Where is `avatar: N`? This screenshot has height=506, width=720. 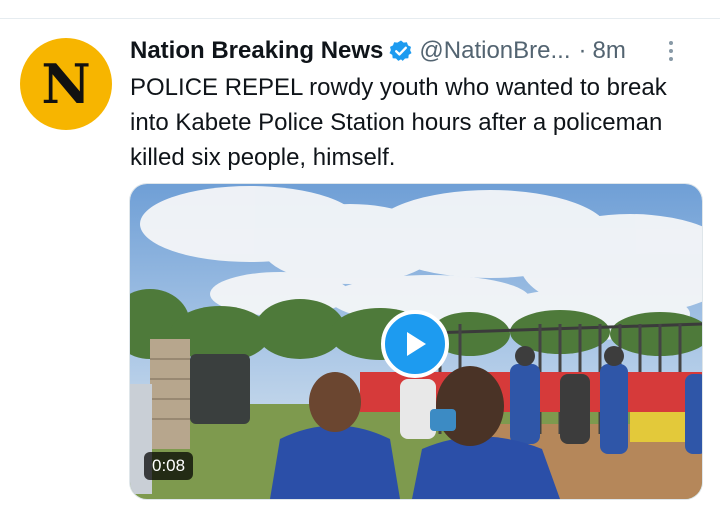 avatar: N is located at coordinates (66, 84).